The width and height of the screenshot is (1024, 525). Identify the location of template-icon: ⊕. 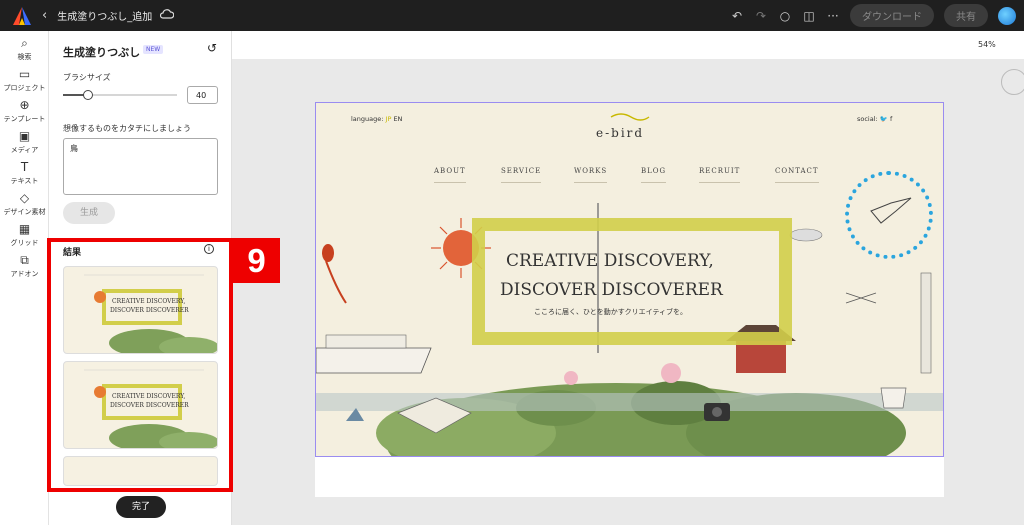
(24, 105).